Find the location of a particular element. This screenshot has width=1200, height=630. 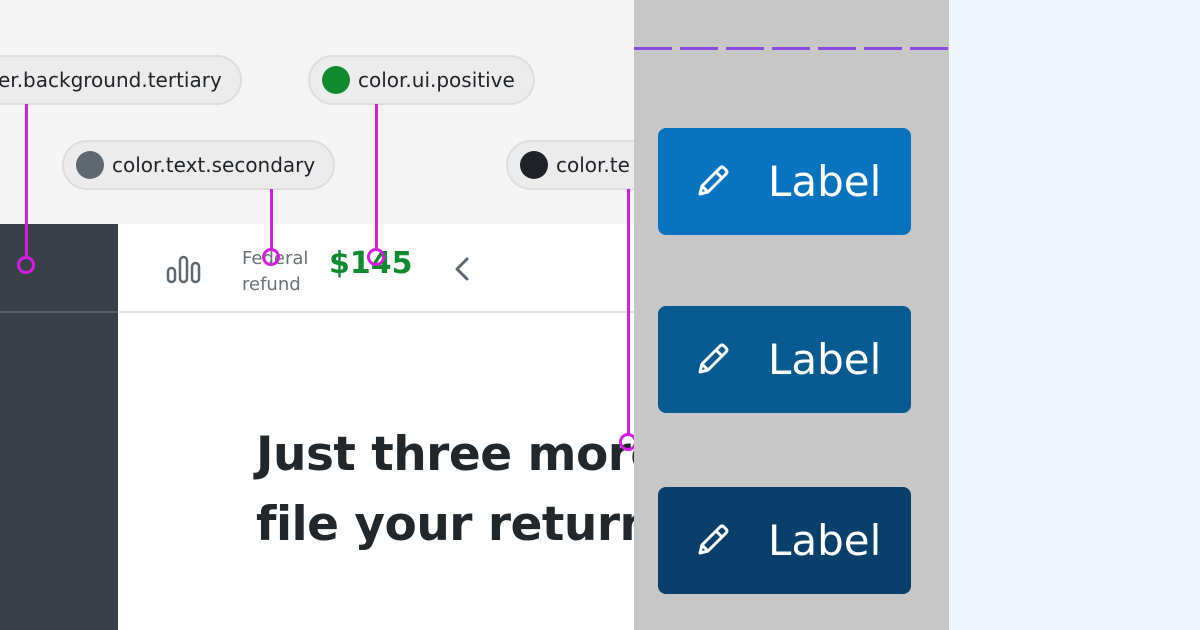

heading-line1: Just three more is located at coordinates (445, 454).